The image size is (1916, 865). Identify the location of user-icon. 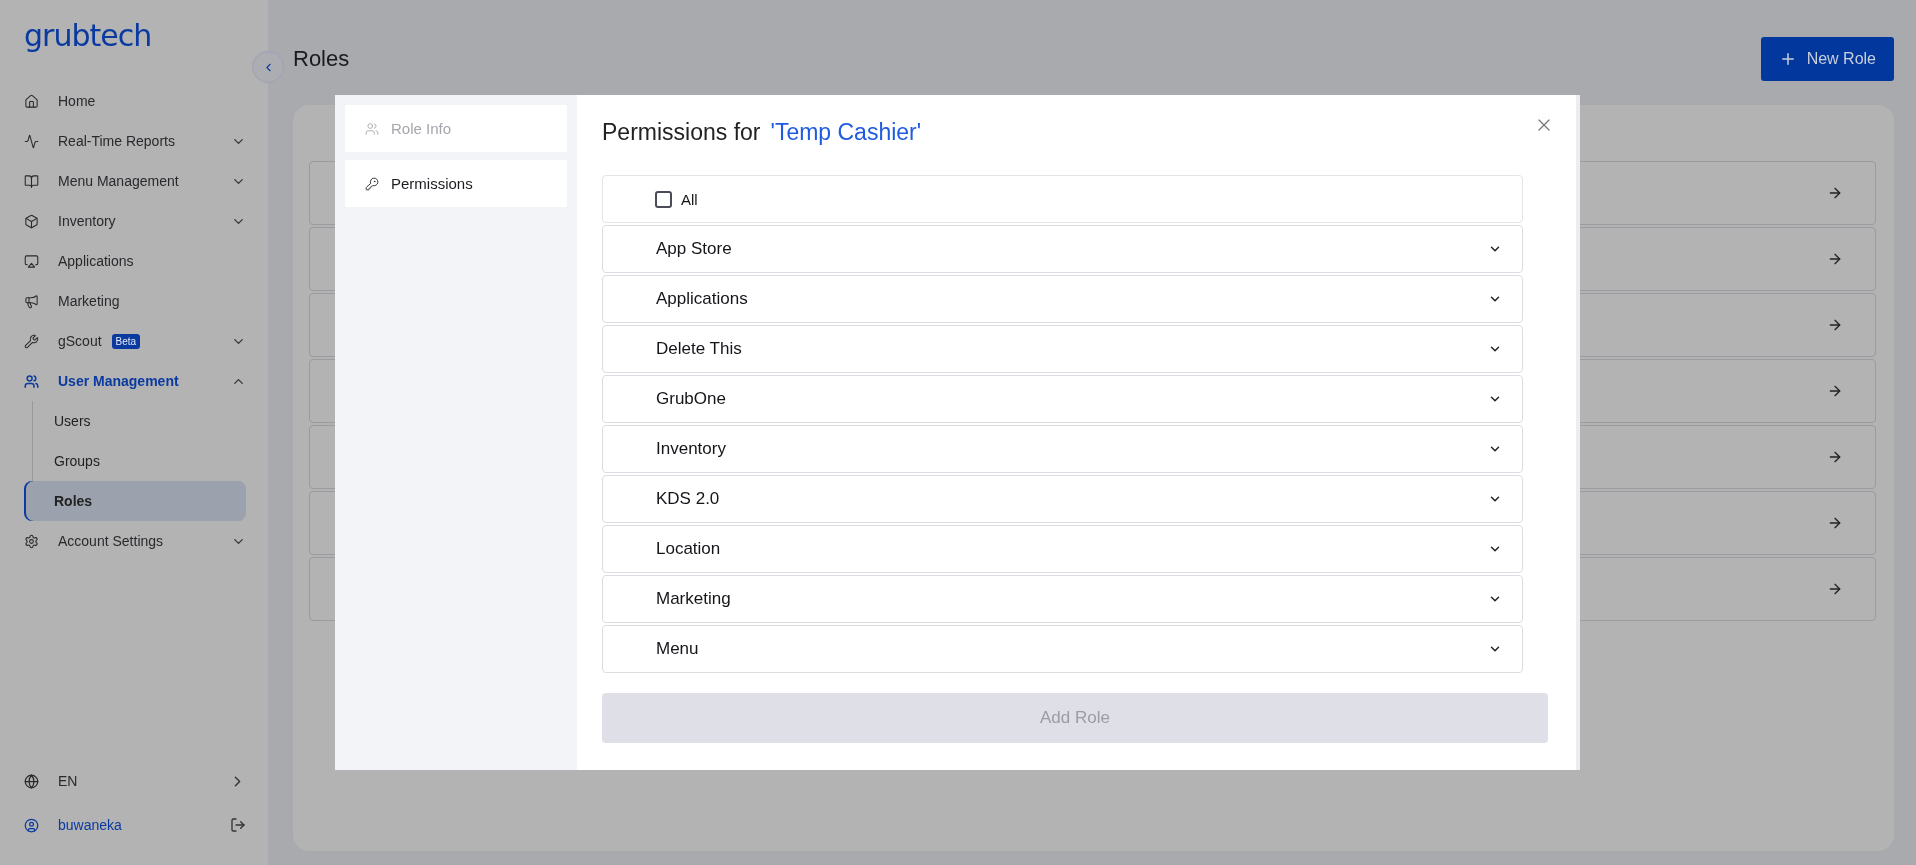
(31, 825).